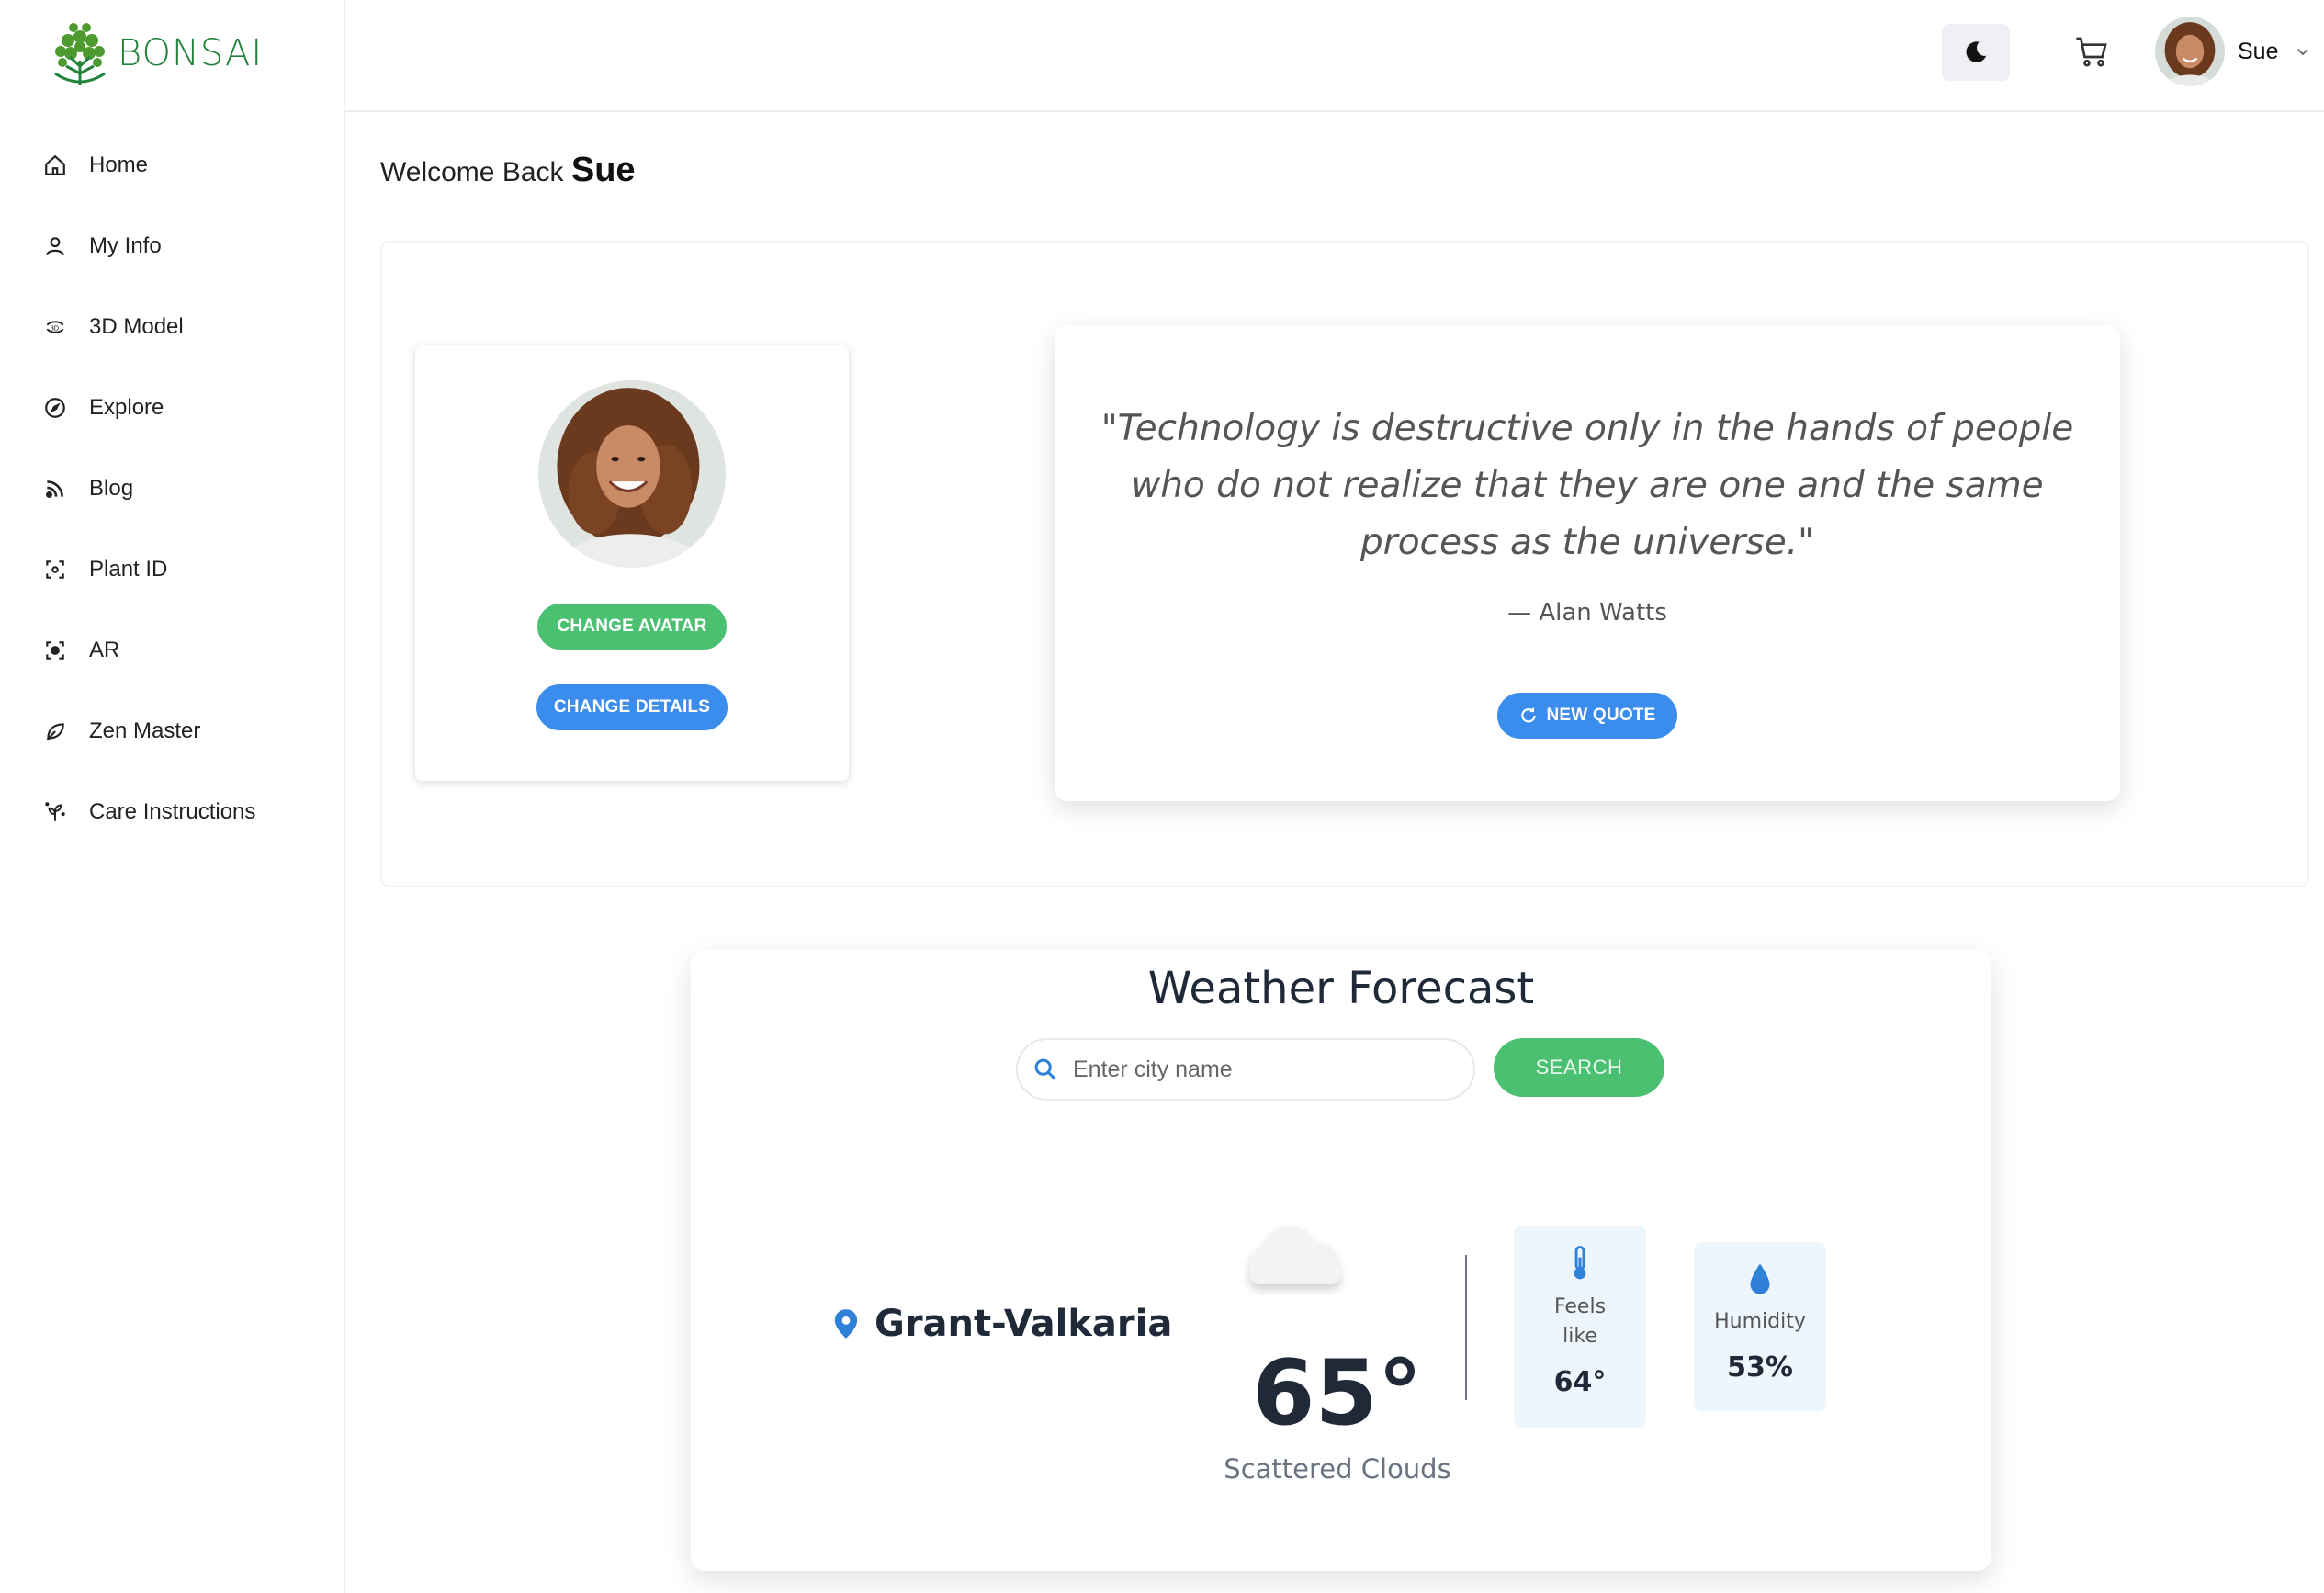 Image resolution: width=2324 pixels, height=1593 pixels. Describe the element at coordinates (119, 165) in the screenshot. I see `sidebar-item-label: Home` at that location.